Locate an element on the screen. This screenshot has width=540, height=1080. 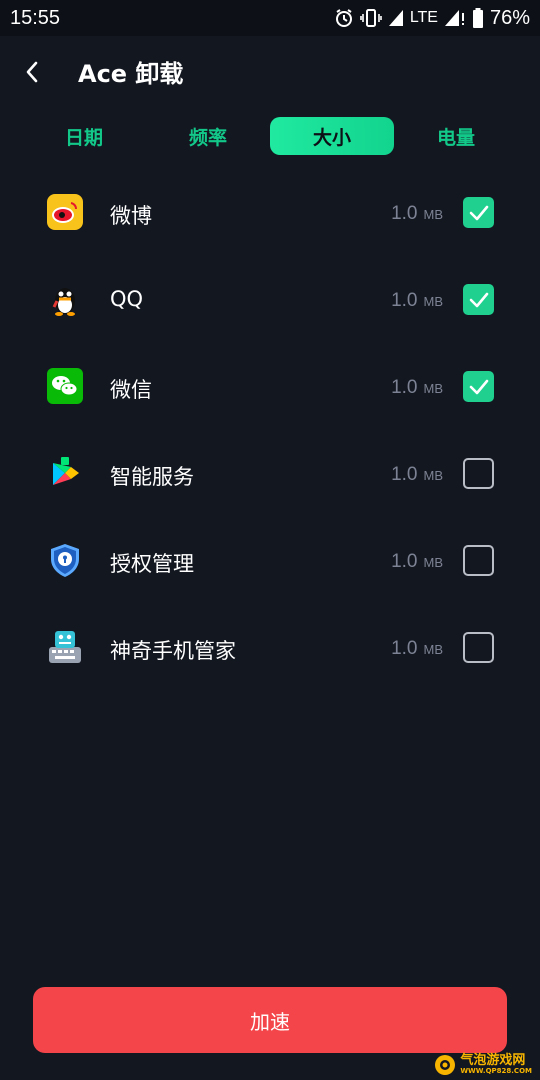
vibrate-icon is located at coordinates (371, 18).